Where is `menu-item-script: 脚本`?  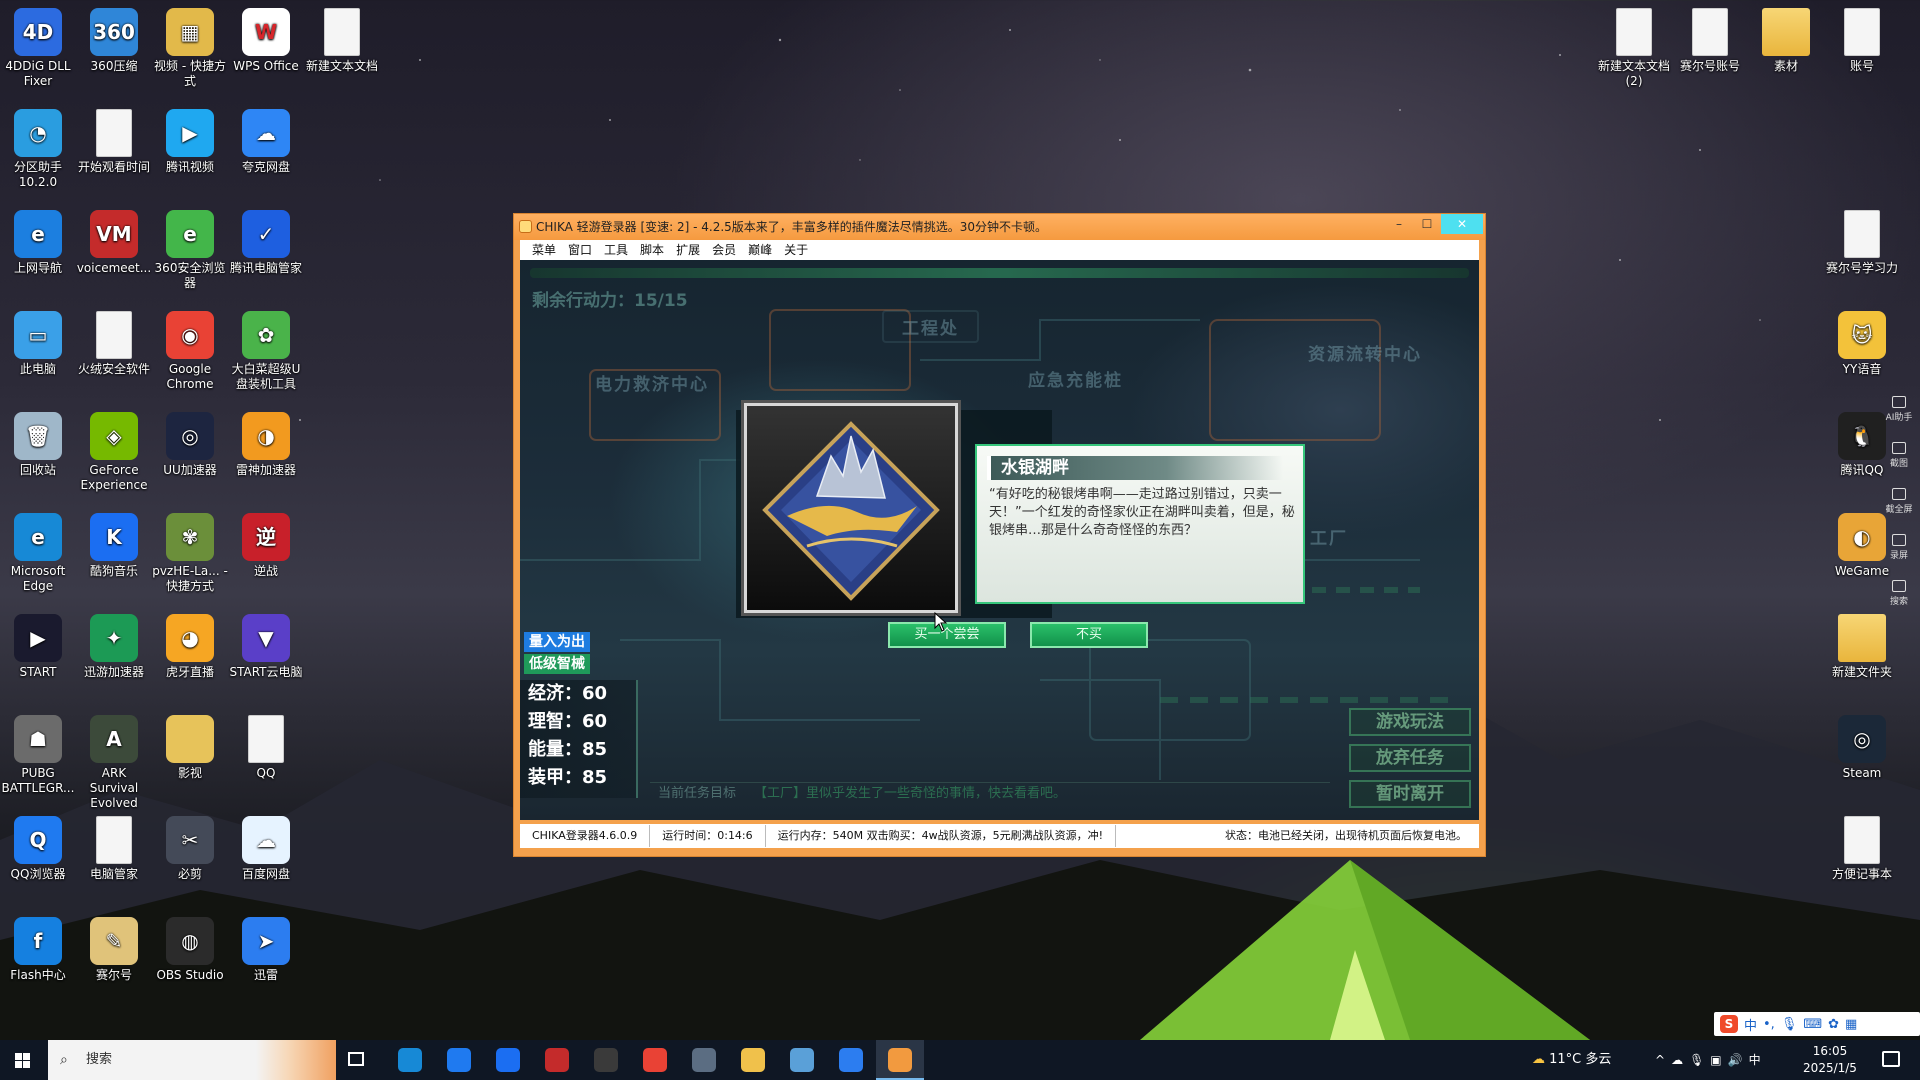 menu-item-script: 脚本 is located at coordinates (652, 250).